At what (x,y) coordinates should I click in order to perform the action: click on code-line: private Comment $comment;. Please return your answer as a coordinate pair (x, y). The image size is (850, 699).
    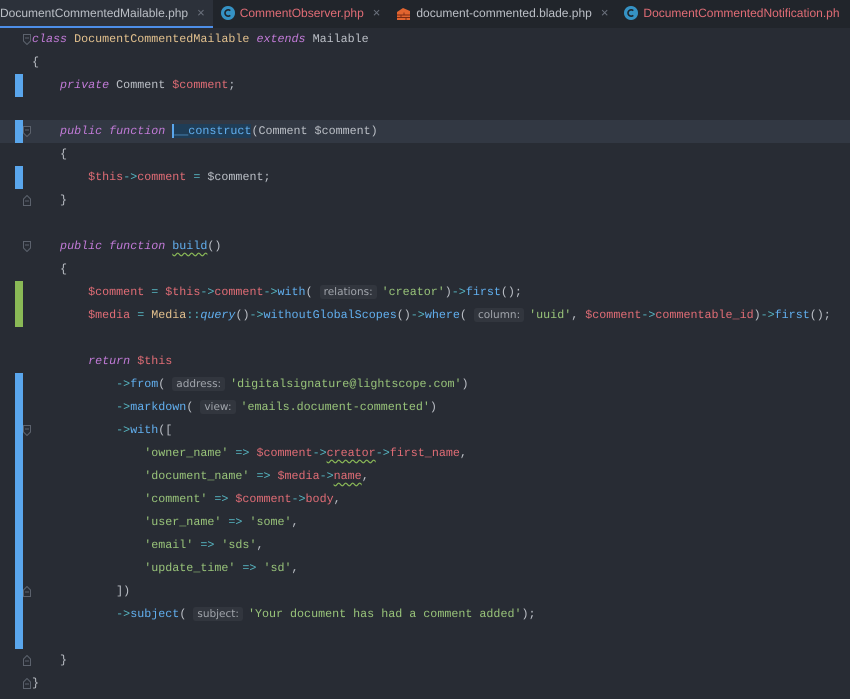
    Looking at the image, I should click on (147, 85).